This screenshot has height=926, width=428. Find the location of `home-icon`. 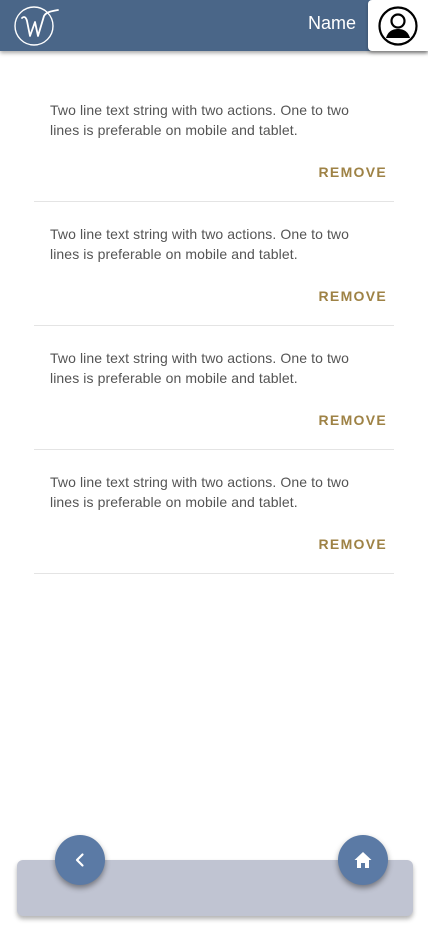

home-icon is located at coordinates (363, 860).